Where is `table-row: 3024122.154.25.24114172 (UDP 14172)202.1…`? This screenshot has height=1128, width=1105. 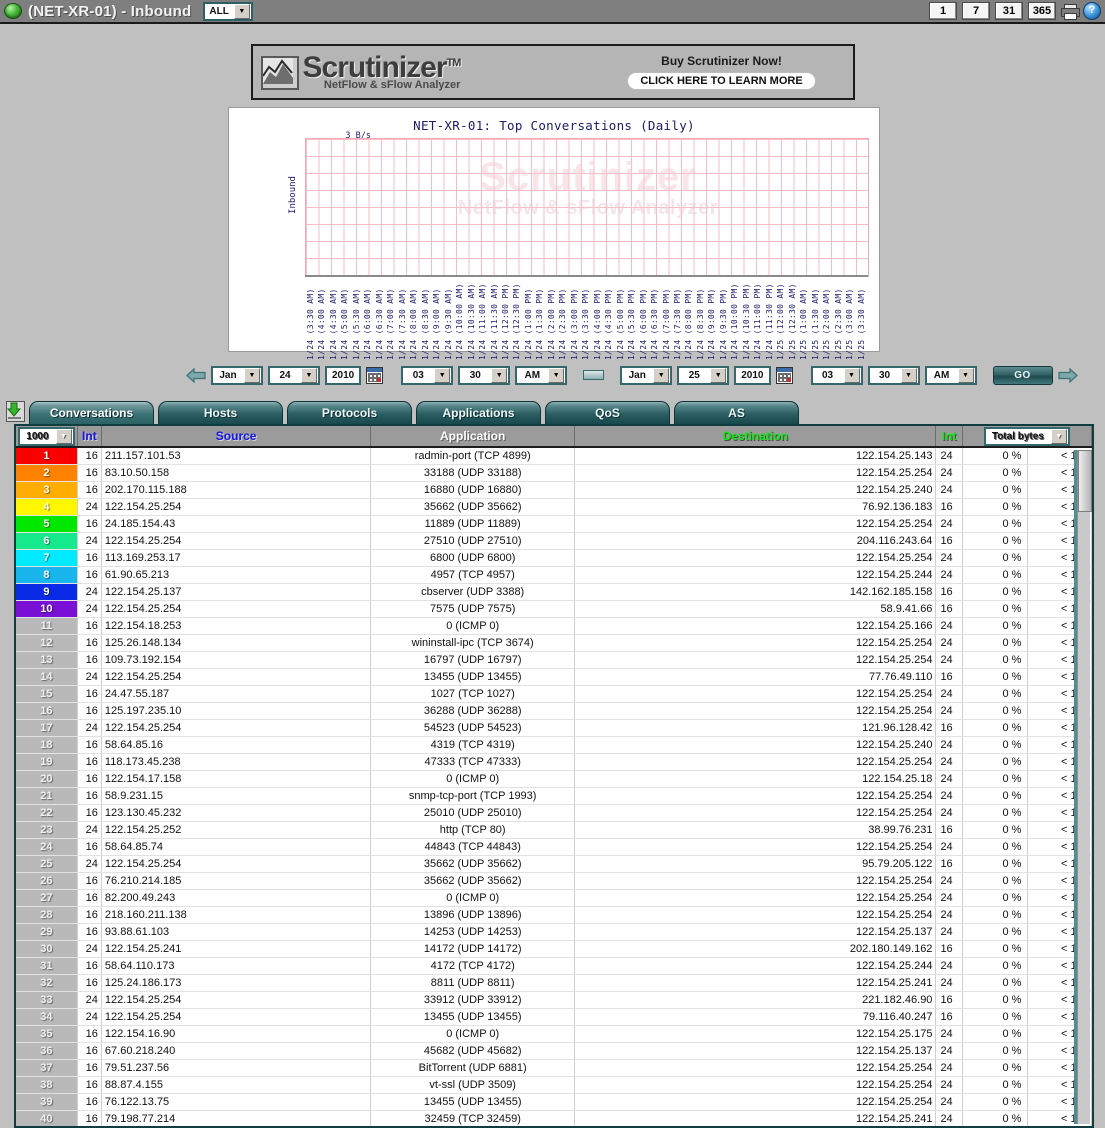
table-row: 3024122.154.25.24114172 (UDP 14172)202.1… is located at coordinates (554, 949).